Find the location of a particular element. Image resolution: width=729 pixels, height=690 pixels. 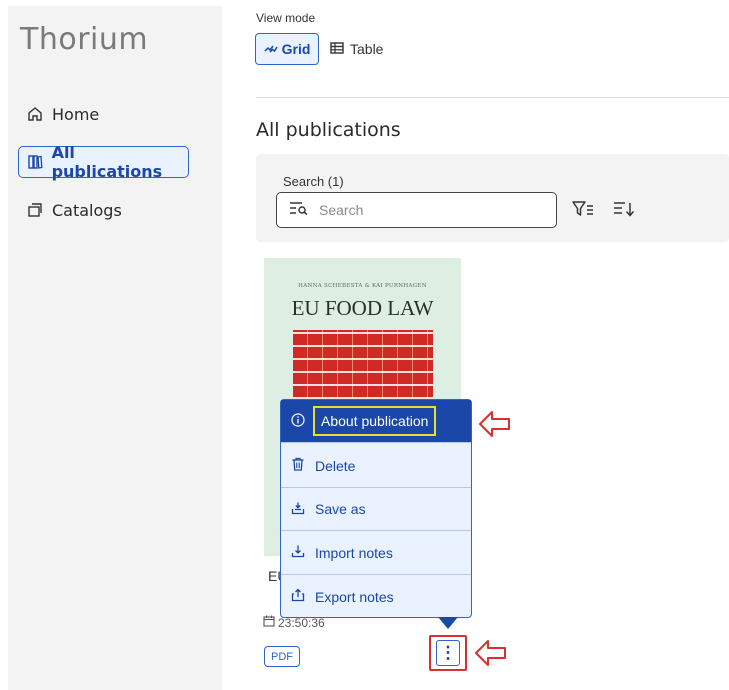

publication-menu-button: ⋮ is located at coordinates (448, 653).